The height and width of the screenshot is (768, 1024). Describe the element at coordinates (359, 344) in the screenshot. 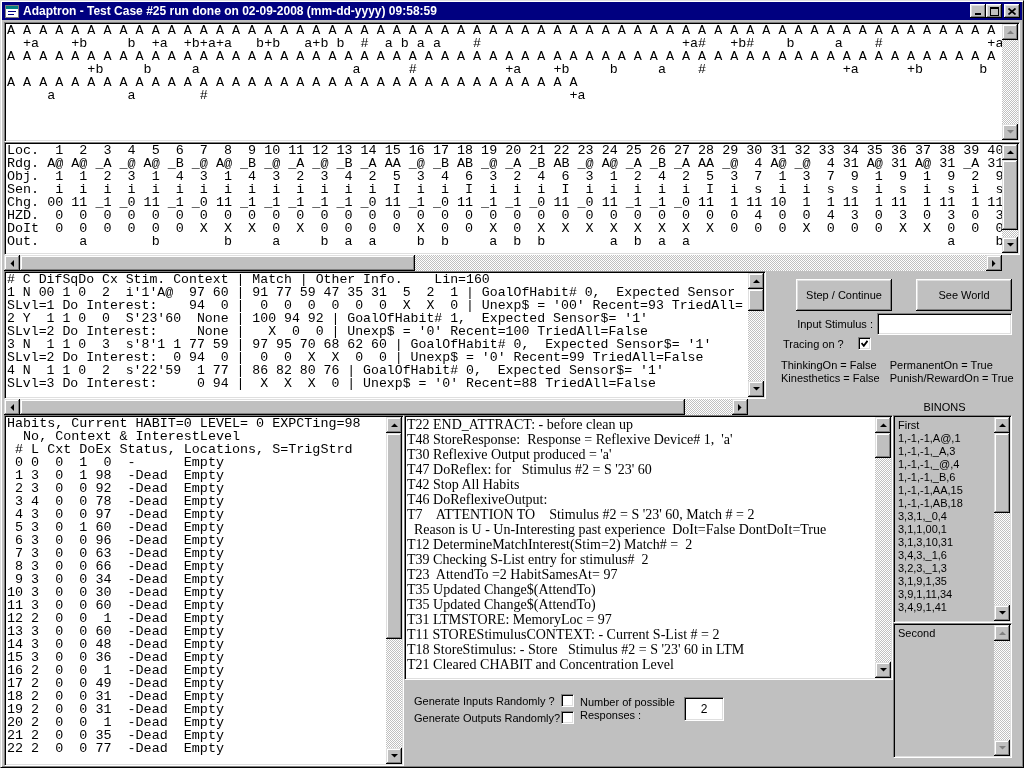

I see `context-line: 3 N 1 1 0 3 s'8'1 1 77 59 | 97 95 70 68 62 60 | GoalOfHabit# 0, Expected Sensor$= '1'` at that location.